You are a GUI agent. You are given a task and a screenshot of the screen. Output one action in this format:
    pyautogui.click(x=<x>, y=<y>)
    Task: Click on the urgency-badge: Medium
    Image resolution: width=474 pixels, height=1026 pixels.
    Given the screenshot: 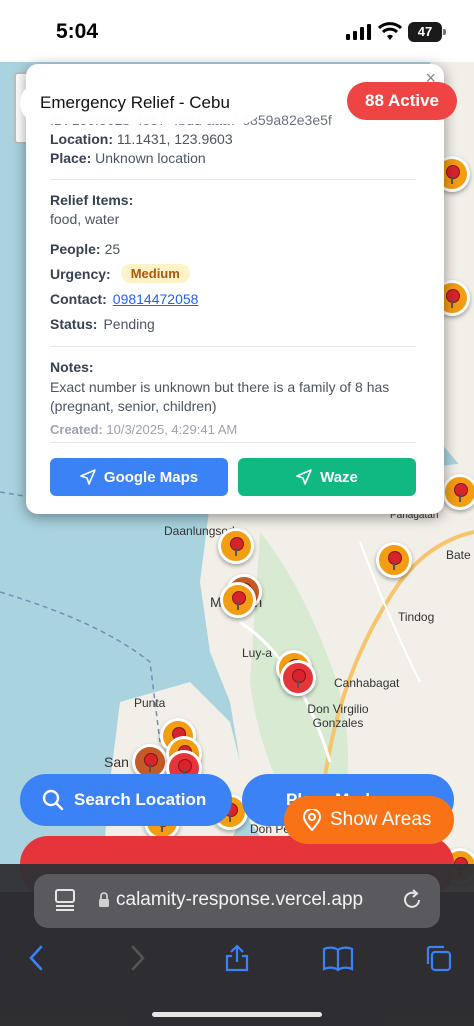 What is the action you would take?
    pyautogui.click(x=155, y=273)
    